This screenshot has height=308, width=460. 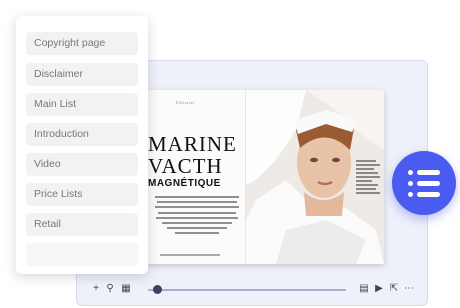 What do you see at coordinates (82, 164) in the screenshot?
I see `toc-item-video: Video` at bounding box center [82, 164].